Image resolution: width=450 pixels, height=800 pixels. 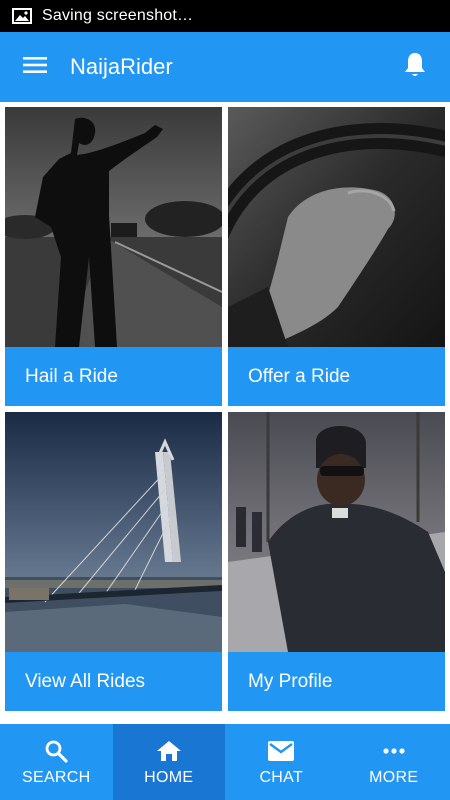 I want to click on view-rides-photo, so click(x=113, y=532).